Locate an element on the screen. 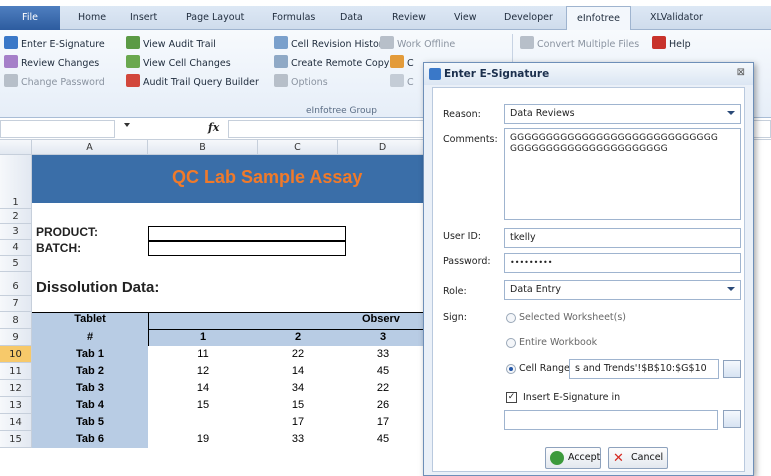  cell-revision-history-button: Cell Revision History is located at coordinates (331, 44).